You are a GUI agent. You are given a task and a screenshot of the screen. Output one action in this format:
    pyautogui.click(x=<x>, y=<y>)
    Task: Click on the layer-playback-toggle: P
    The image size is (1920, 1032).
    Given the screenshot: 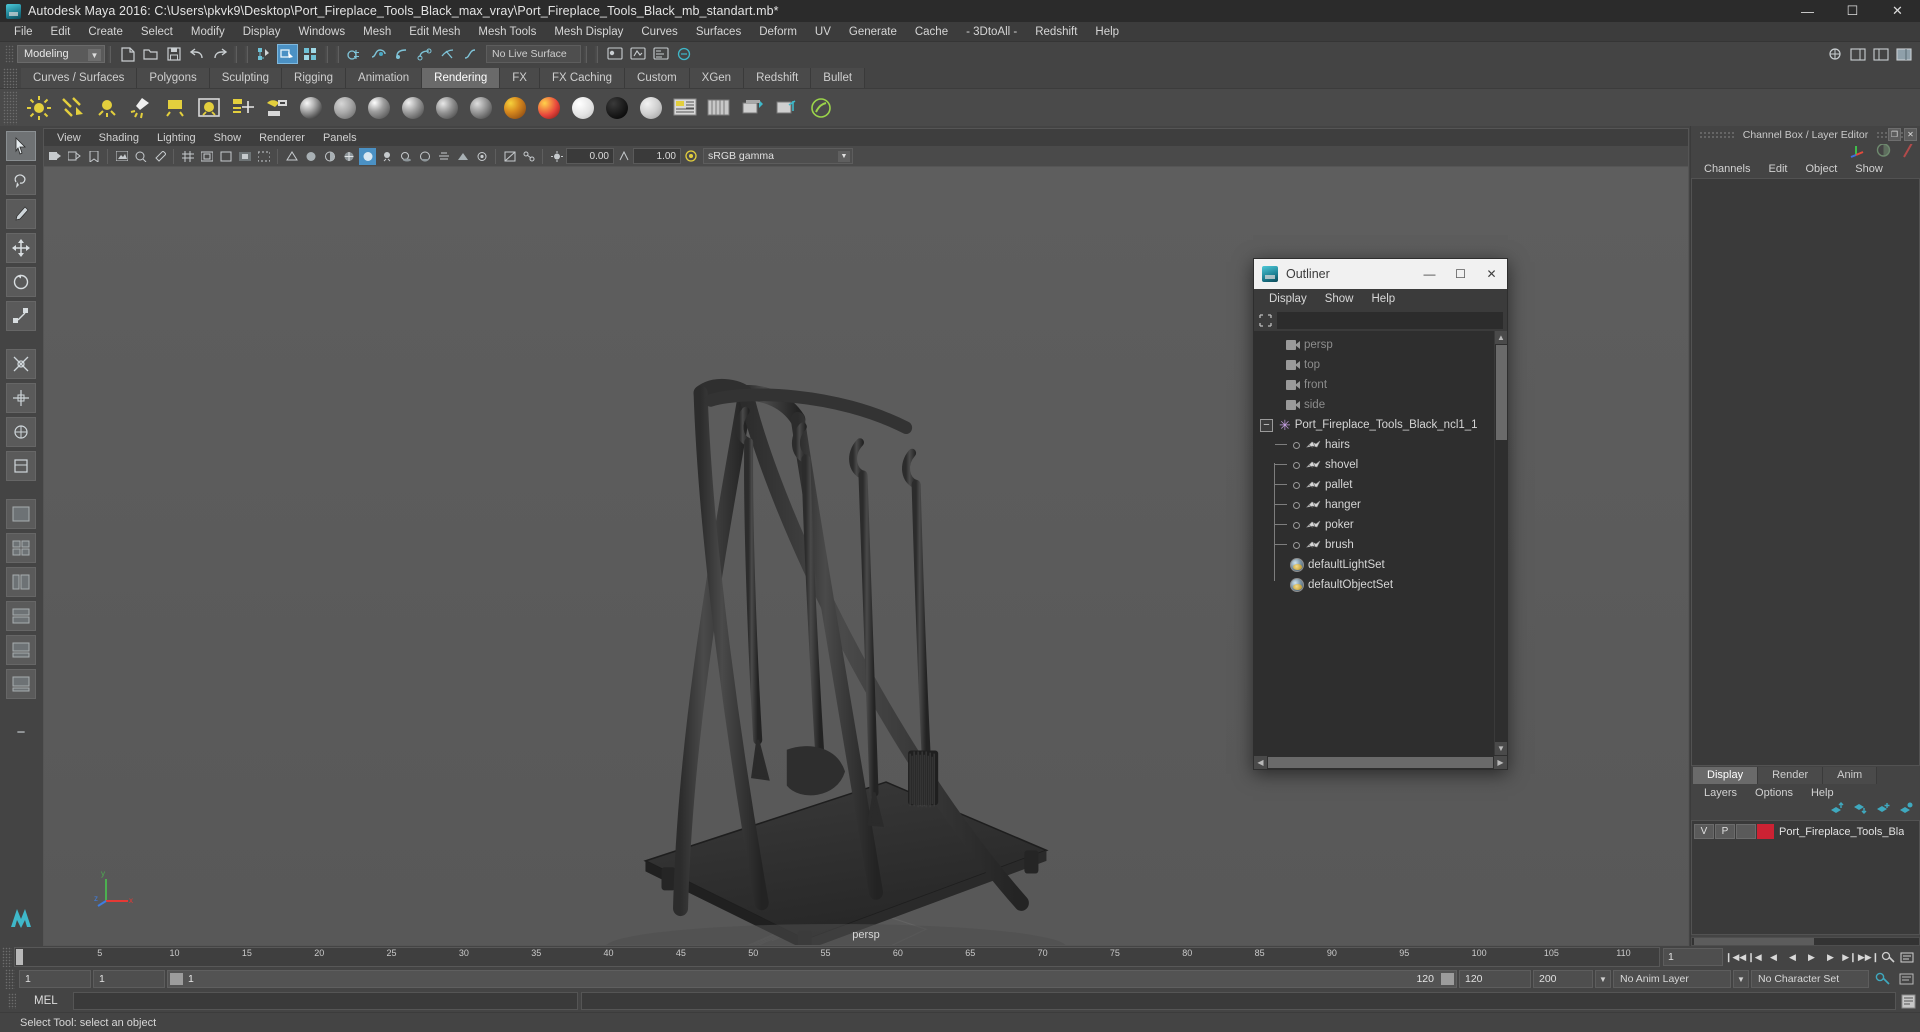 What is the action you would take?
    pyautogui.click(x=1725, y=831)
    